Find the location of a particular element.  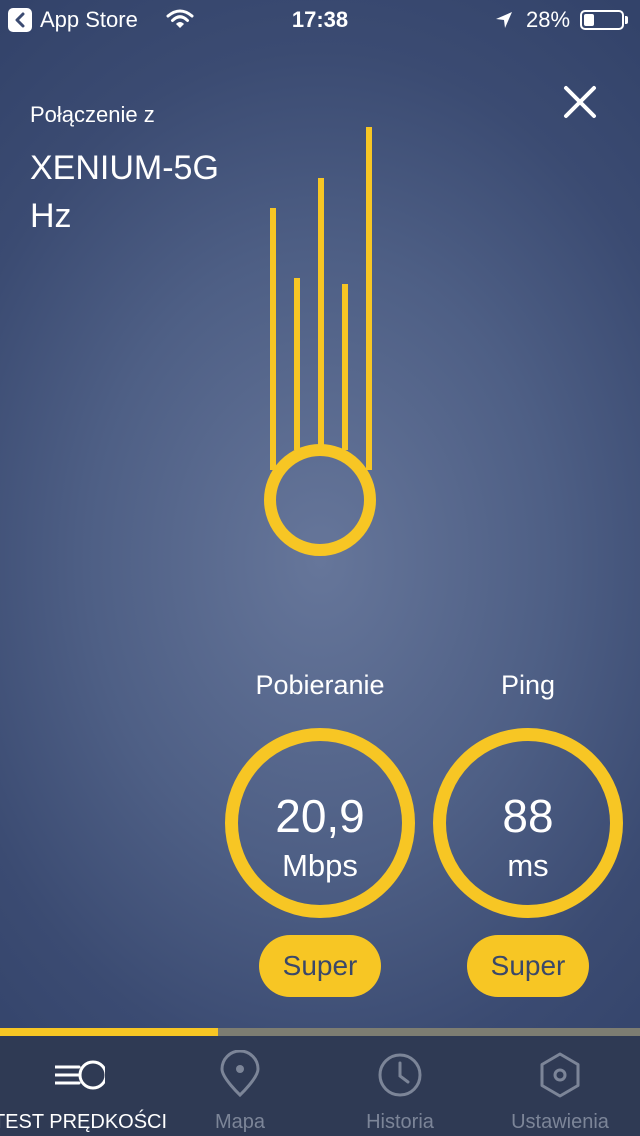

battery-percent: 28% is located at coordinates (548, 19).